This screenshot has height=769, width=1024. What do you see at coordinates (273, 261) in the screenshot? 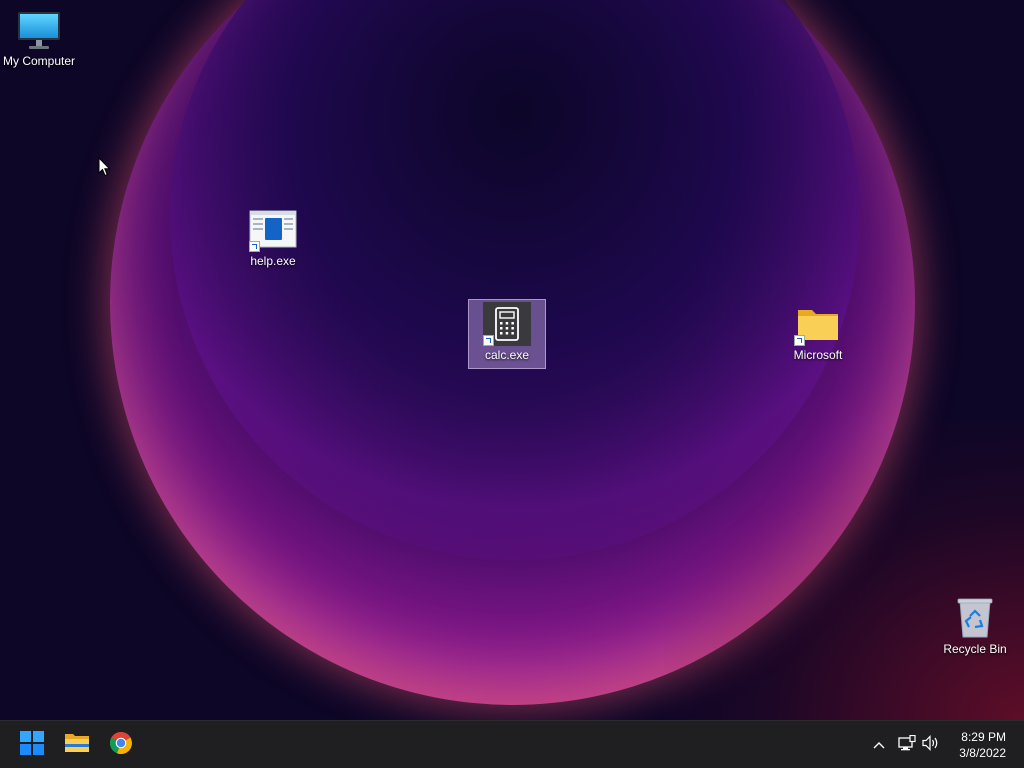
I see `desktop-icon-label: help.exe` at bounding box center [273, 261].